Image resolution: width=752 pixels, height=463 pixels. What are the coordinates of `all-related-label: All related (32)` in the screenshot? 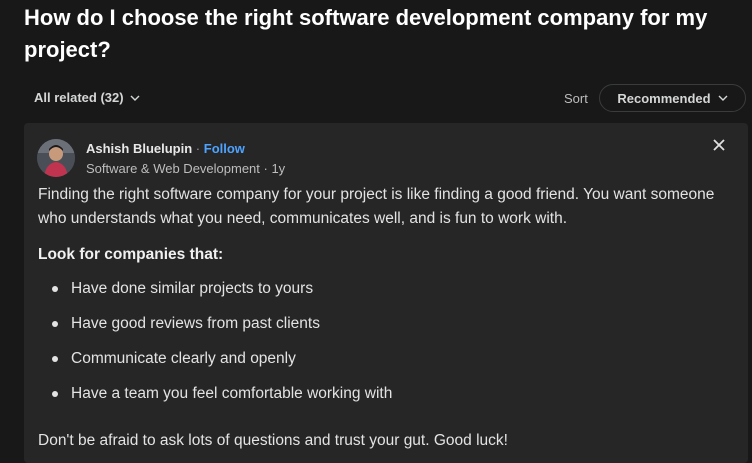 It's located at (79, 97).